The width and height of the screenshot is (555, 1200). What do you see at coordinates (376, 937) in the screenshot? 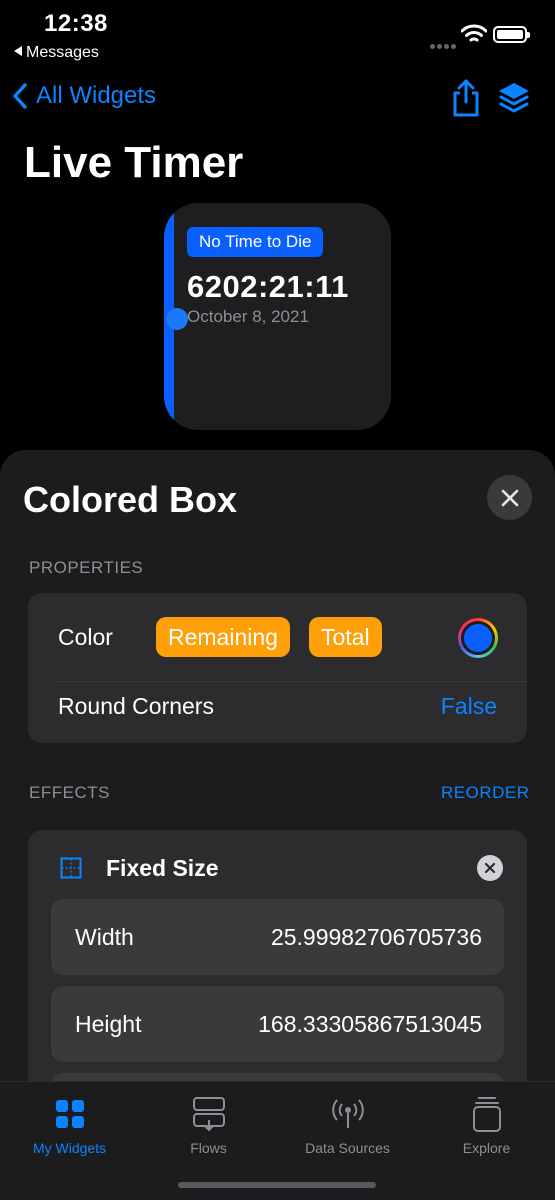
I see `width-value: 25.99982706705736` at bounding box center [376, 937].